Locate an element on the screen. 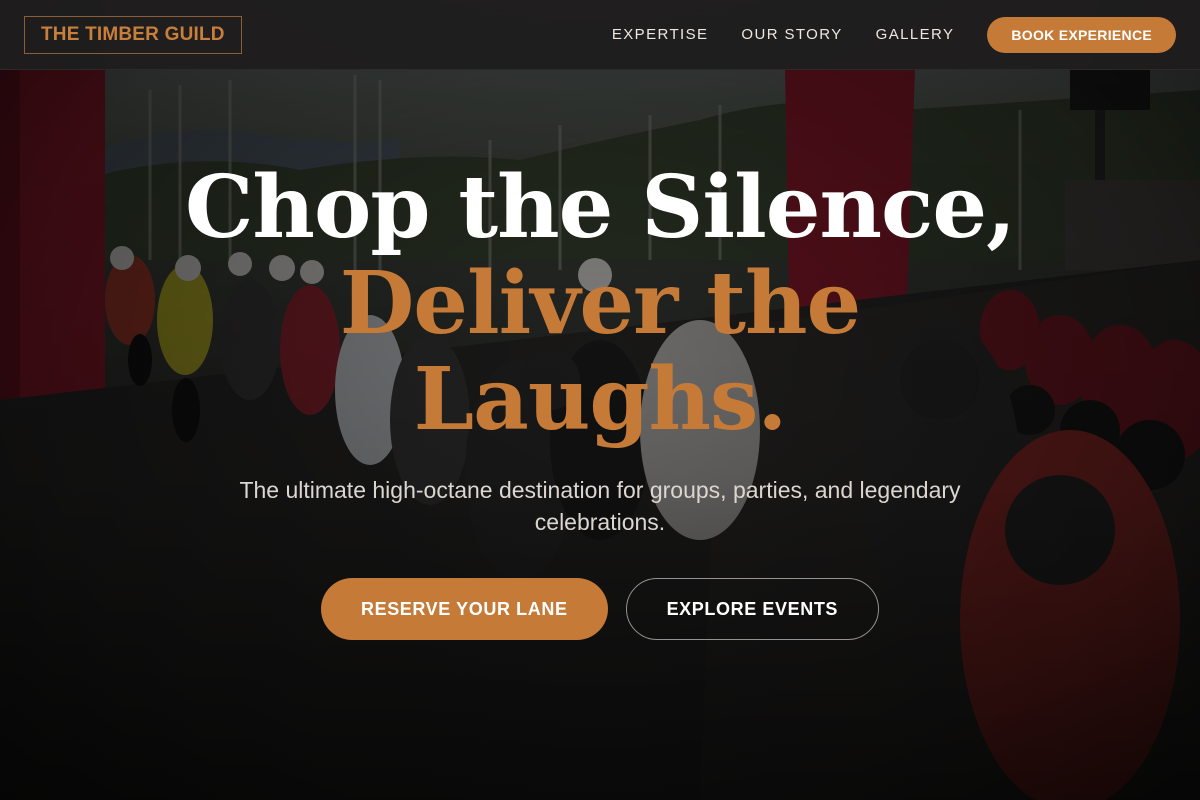 This screenshot has width=1200, height=800. nav-link-gallery: GALLERY is located at coordinates (915, 34).